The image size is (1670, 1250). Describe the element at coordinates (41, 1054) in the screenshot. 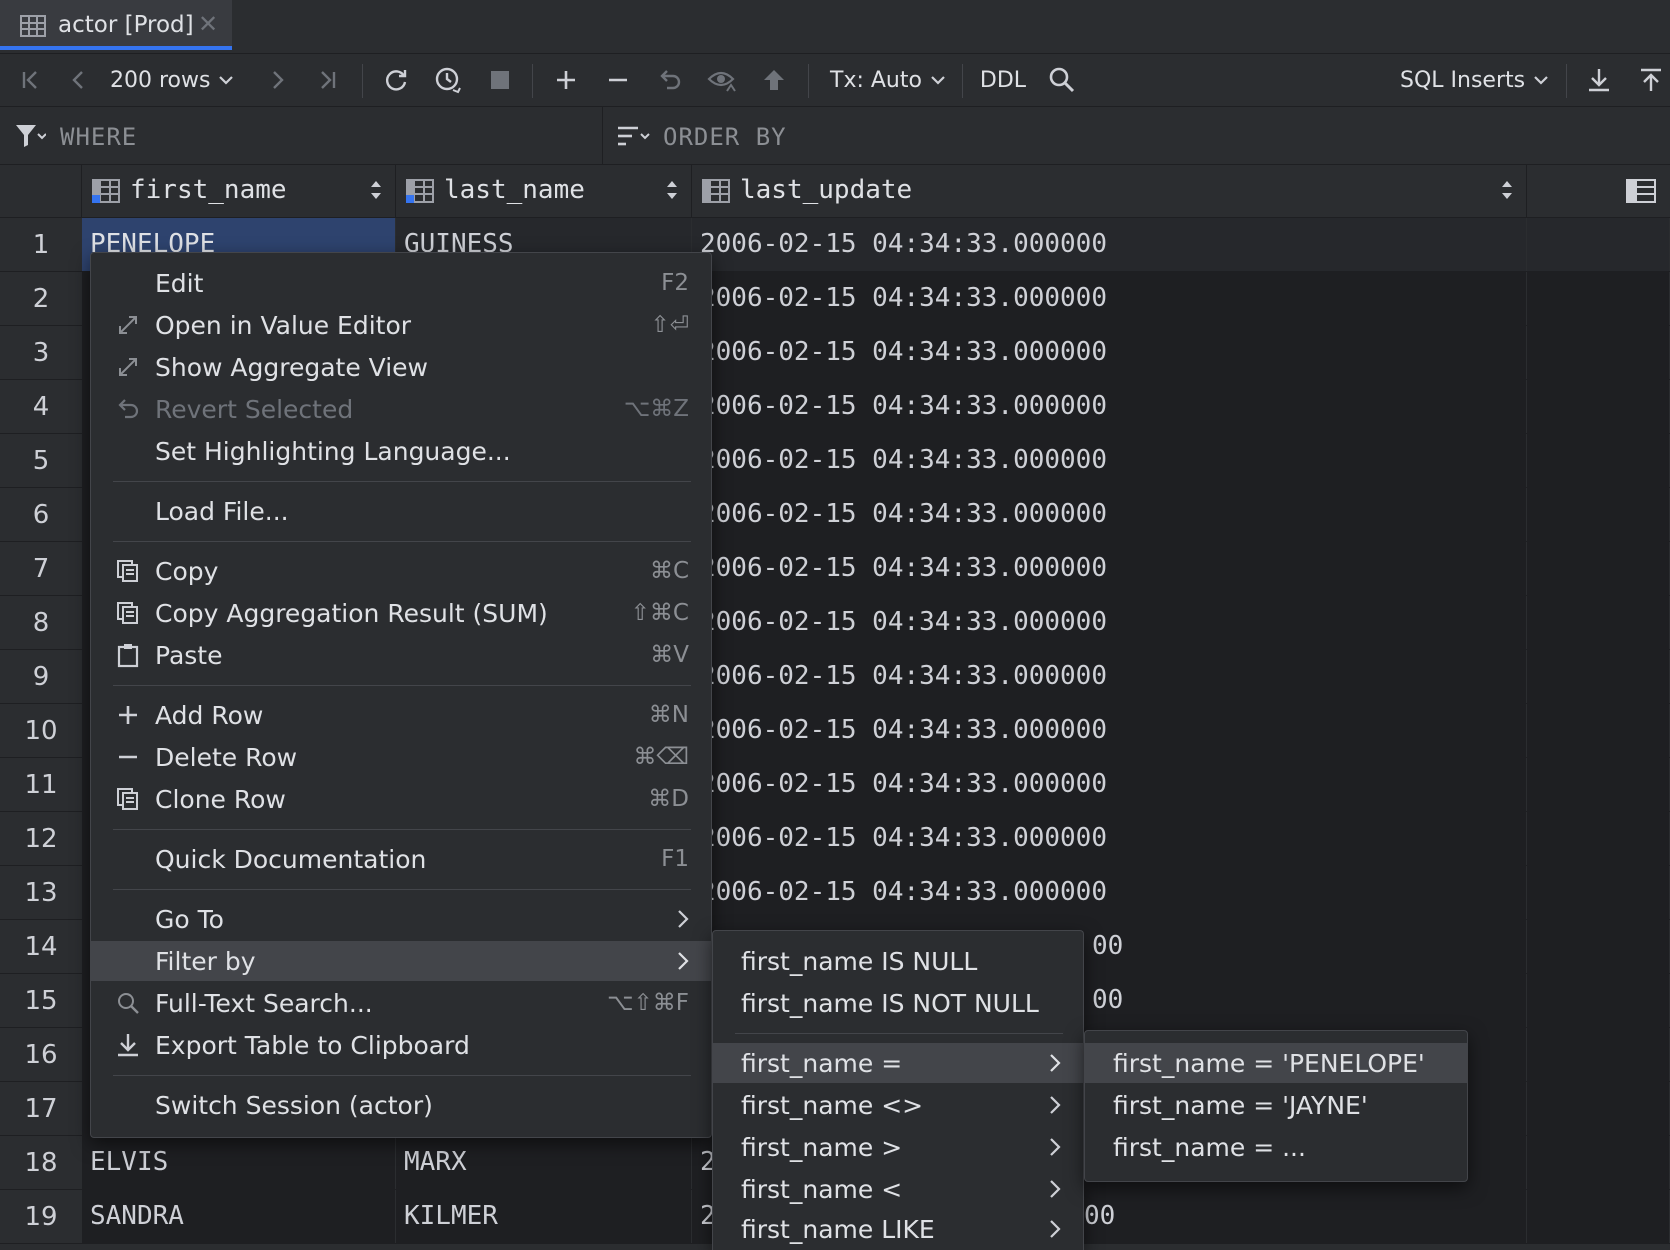

I see `row-number: 16` at that location.